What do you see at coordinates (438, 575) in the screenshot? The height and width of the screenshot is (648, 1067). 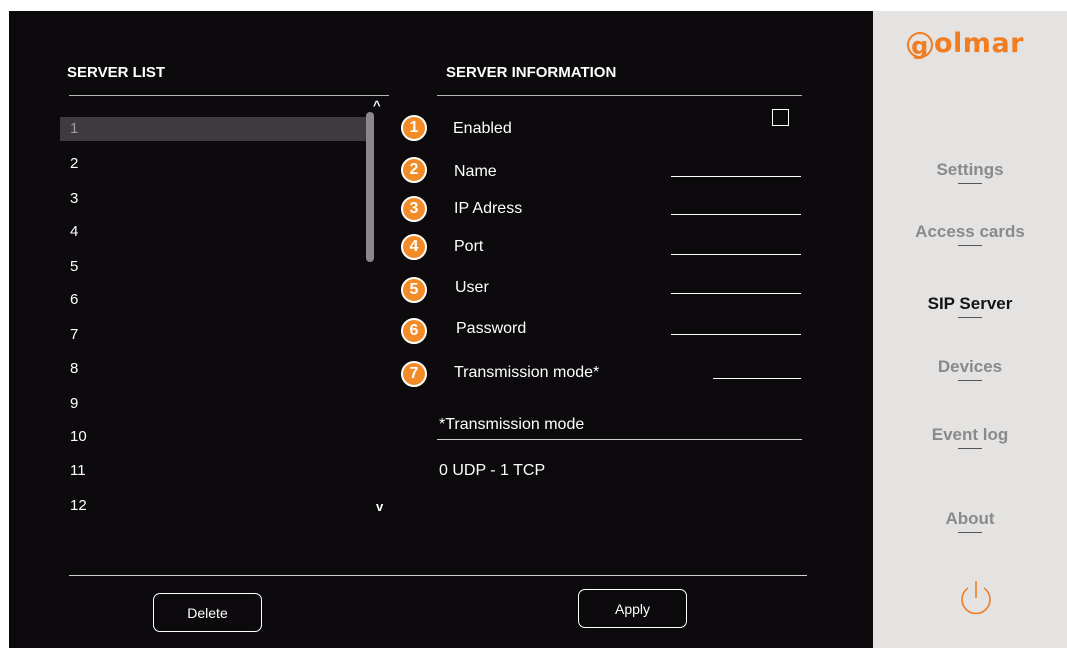 I see `footer-divider` at bounding box center [438, 575].